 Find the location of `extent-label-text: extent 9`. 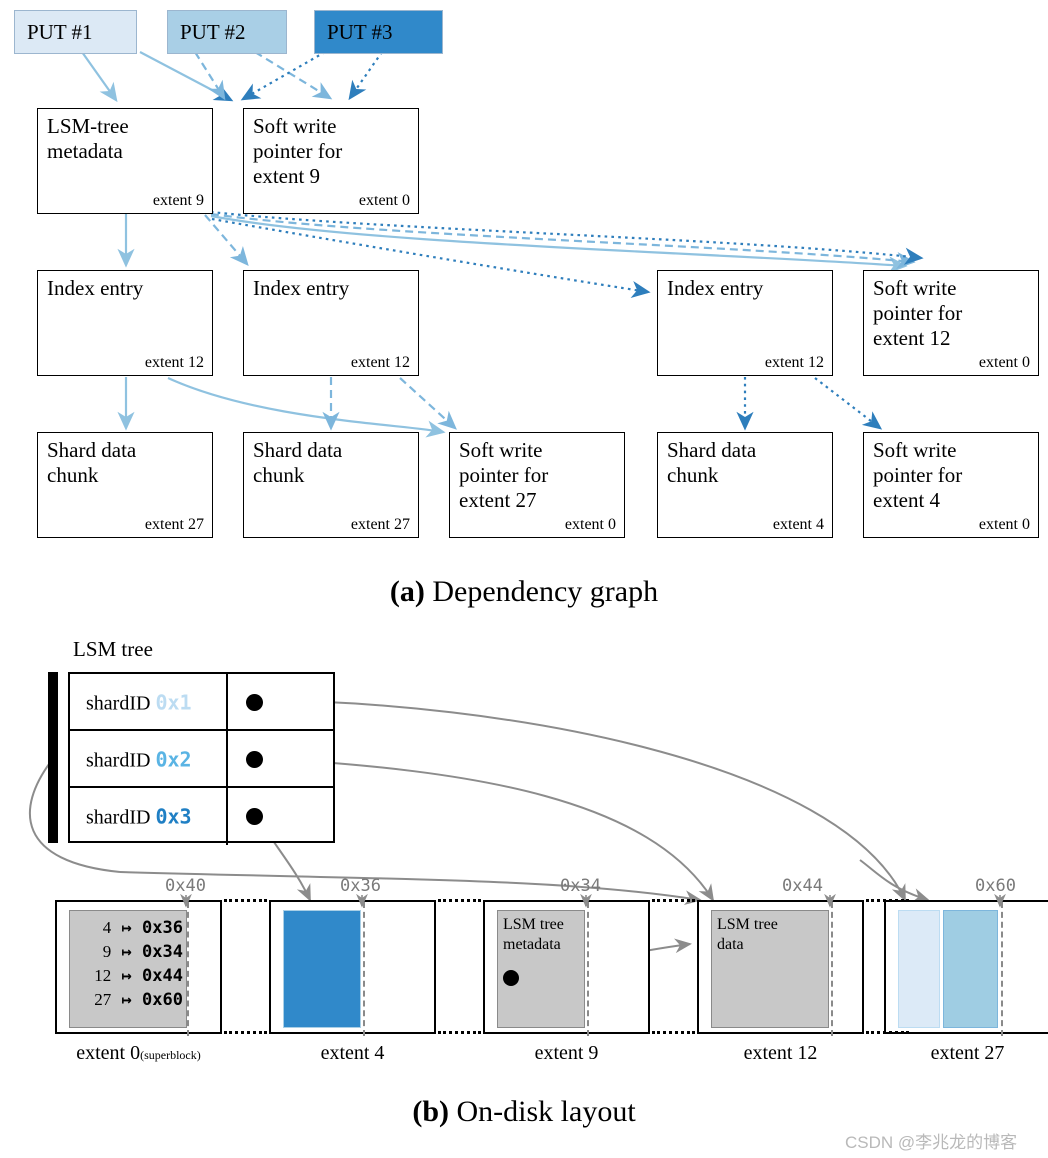

extent-label-text: extent 9 is located at coordinates (566, 1053).